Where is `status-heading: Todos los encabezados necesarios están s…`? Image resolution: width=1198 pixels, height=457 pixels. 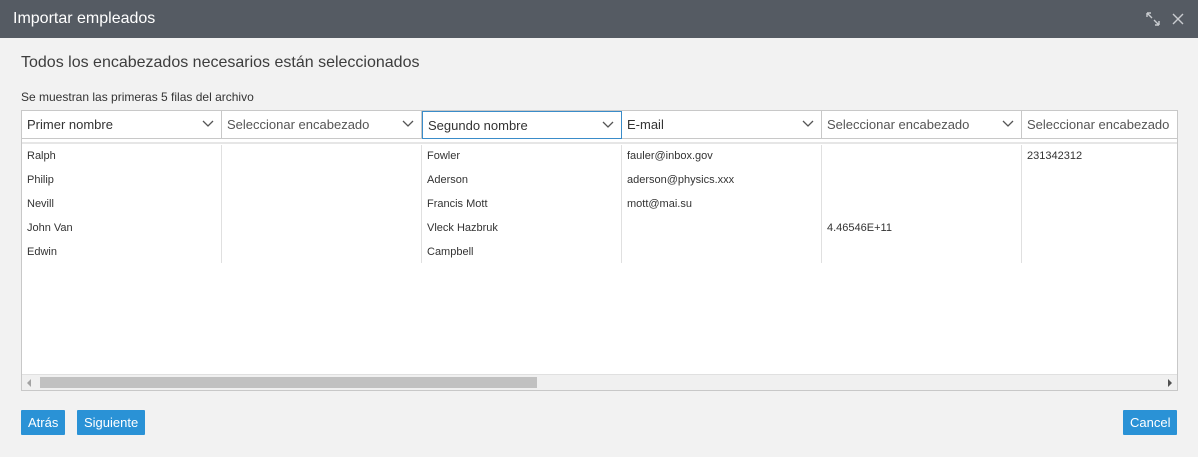
status-heading: Todos los encabezados necesarios están s… is located at coordinates (220, 62).